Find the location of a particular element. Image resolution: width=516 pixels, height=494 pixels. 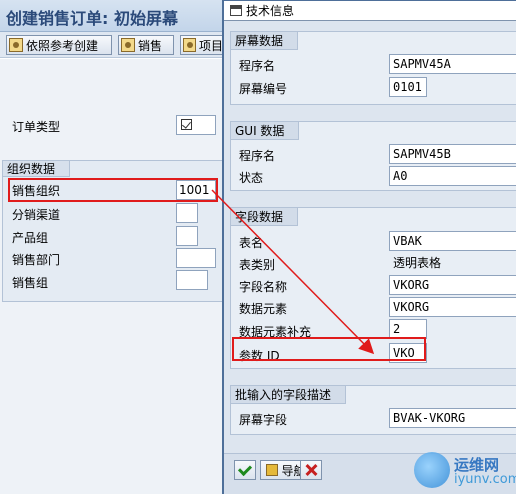

item-icon is located at coordinates (189, 45).